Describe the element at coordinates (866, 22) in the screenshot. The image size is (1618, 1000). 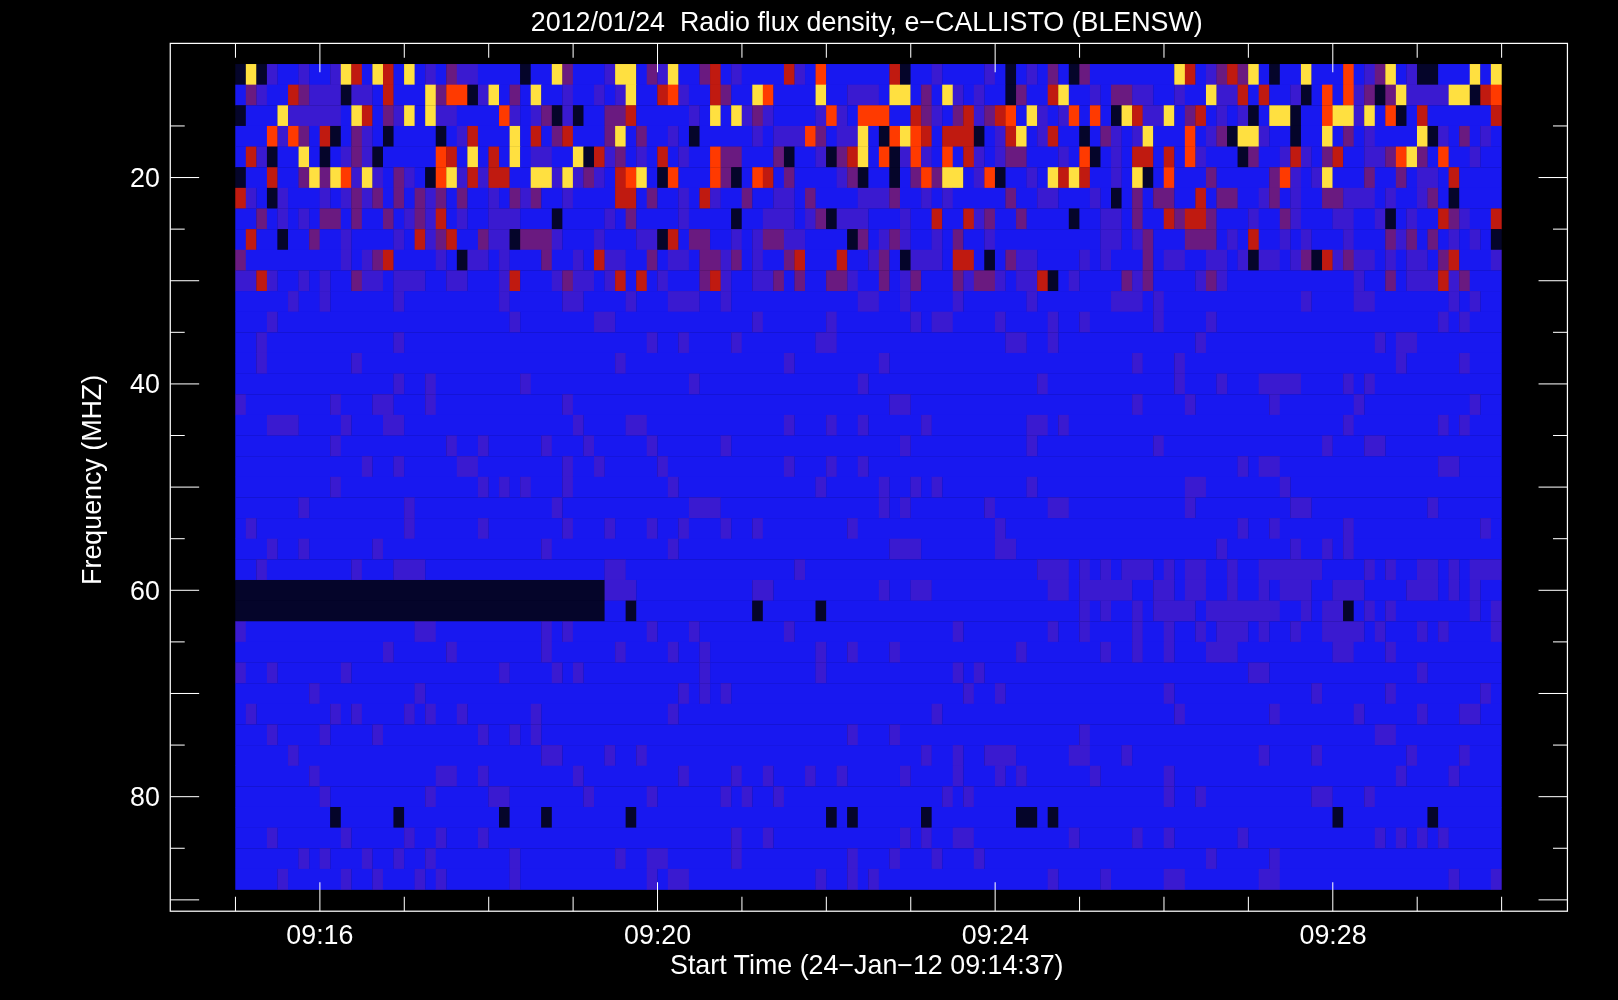
I see `chart-title: 2012/01/24 Radio flux density, e−CALLISTO (BLENSW)` at that location.